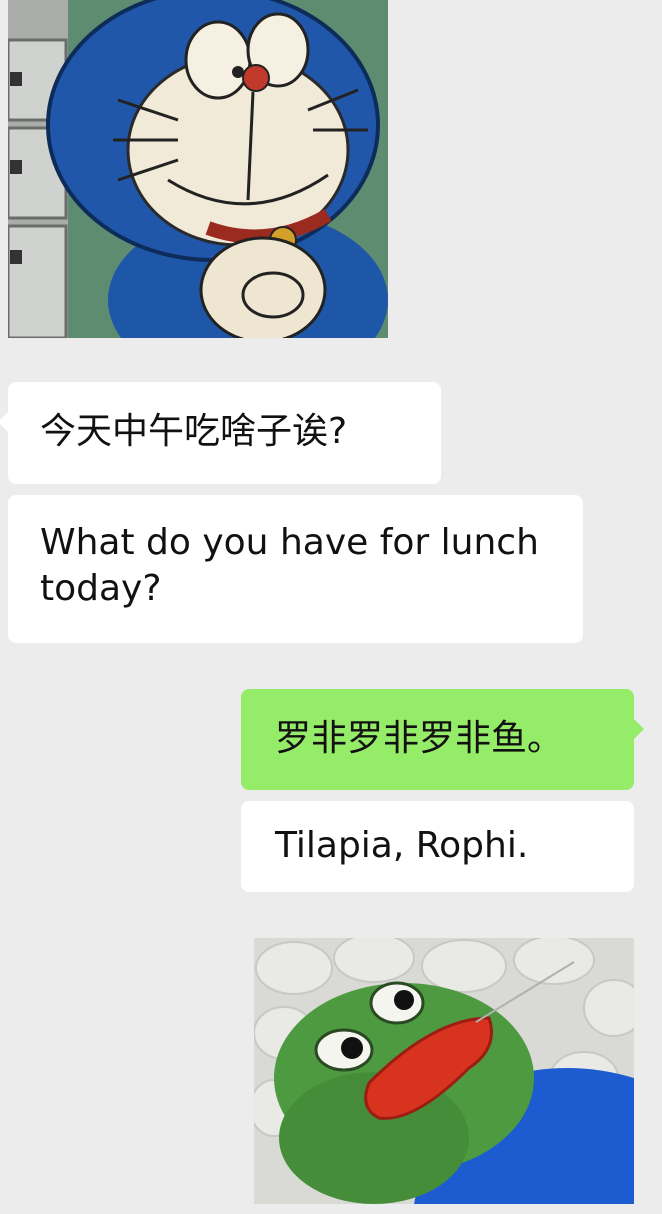 The height and width of the screenshot is (1214, 662). Describe the element at coordinates (444, 1071) in the screenshot. I see `pepe-frog-sticker` at that location.